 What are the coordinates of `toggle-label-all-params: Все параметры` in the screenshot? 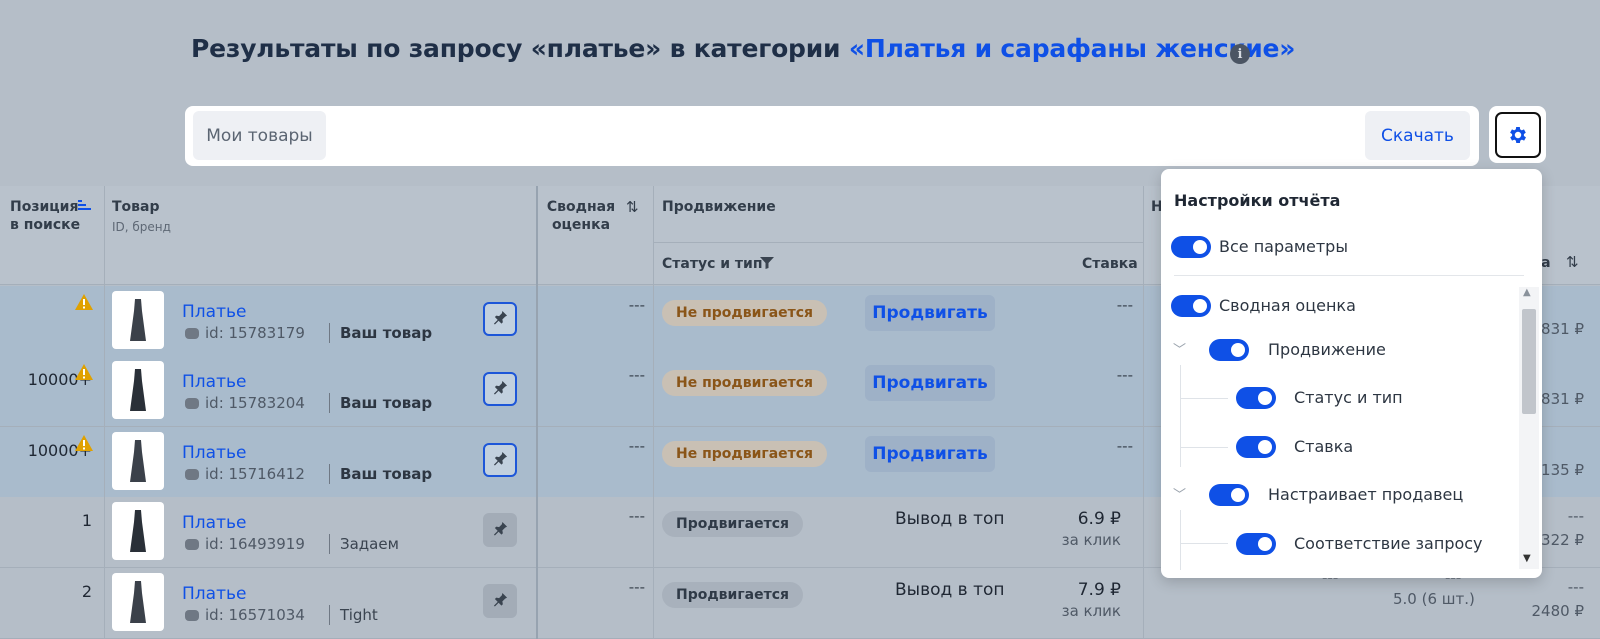 It's located at (1283, 246).